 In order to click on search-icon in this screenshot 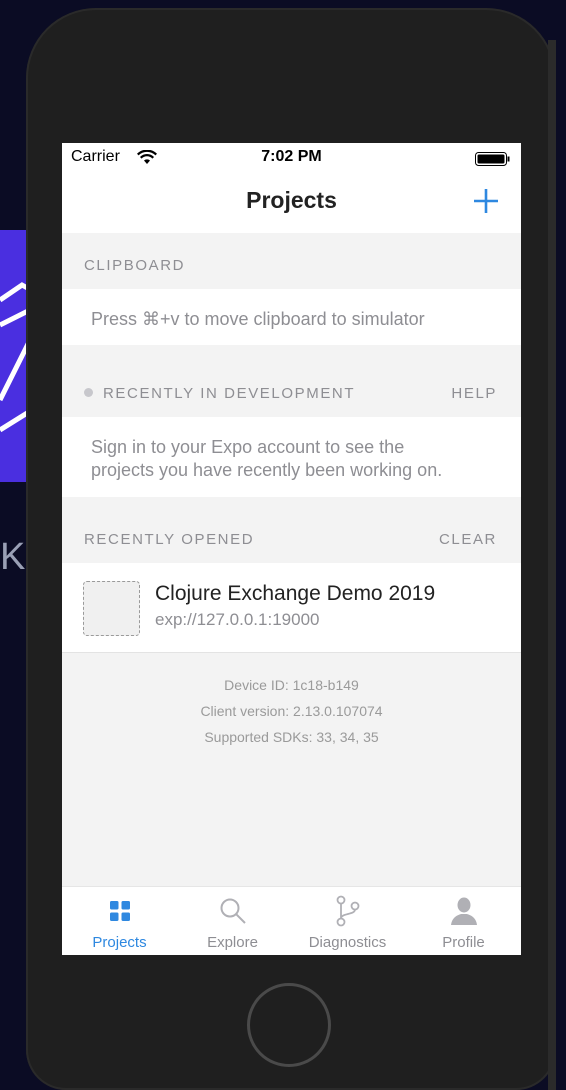, I will do `click(233, 911)`.